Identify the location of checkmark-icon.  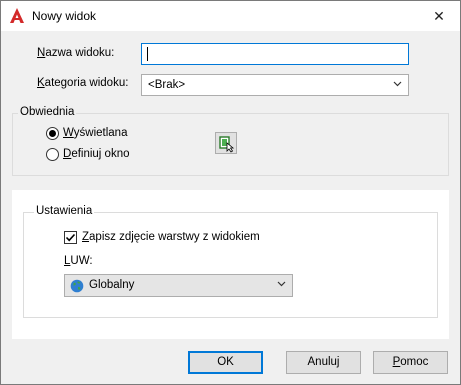
(70, 237).